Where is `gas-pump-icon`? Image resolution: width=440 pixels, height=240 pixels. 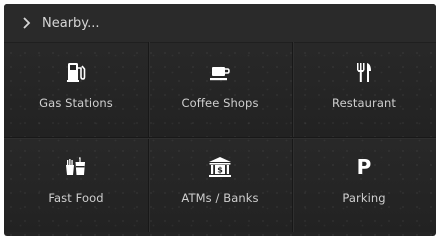
gas-pump-icon is located at coordinates (76, 72).